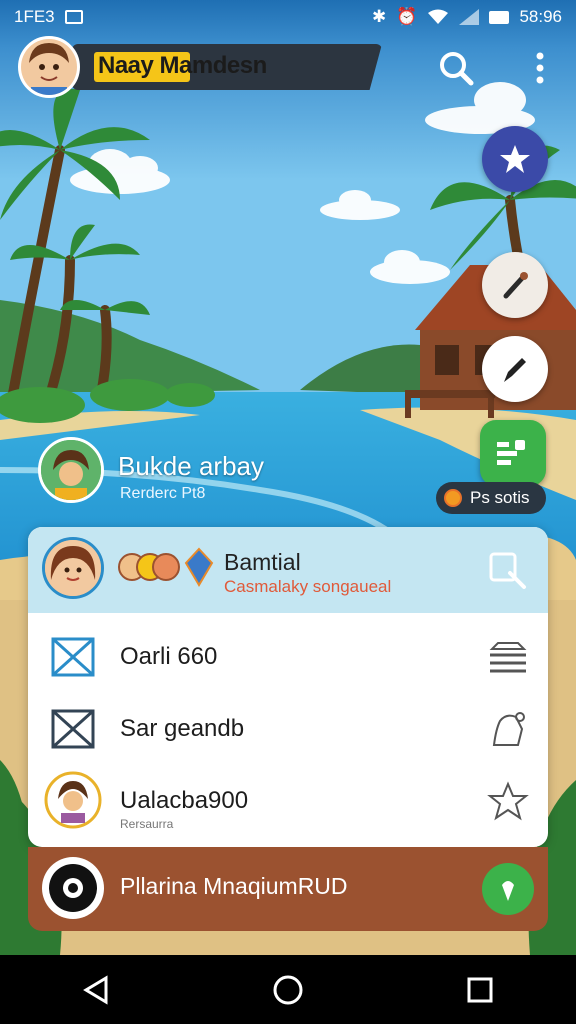 This screenshot has height=1024, width=576. Describe the element at coordinates (540, 68) in the screenshot. I see `more-vert-icon` at that location.